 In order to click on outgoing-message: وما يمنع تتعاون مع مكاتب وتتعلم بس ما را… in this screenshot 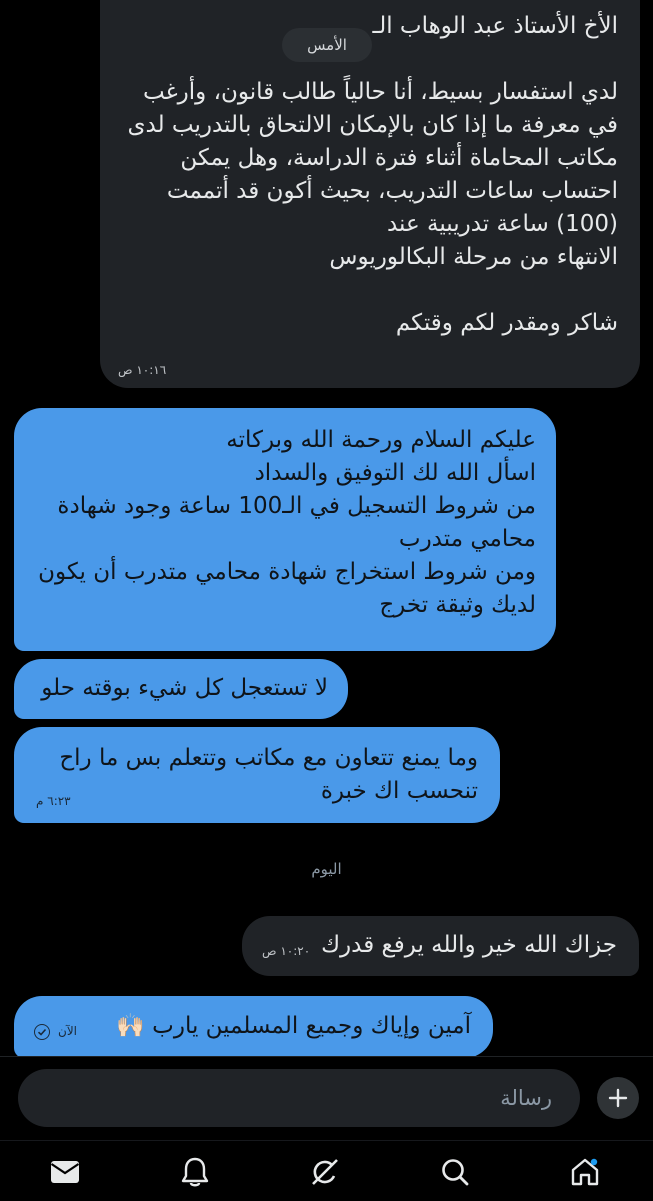, I will do `click(257, 775)`.